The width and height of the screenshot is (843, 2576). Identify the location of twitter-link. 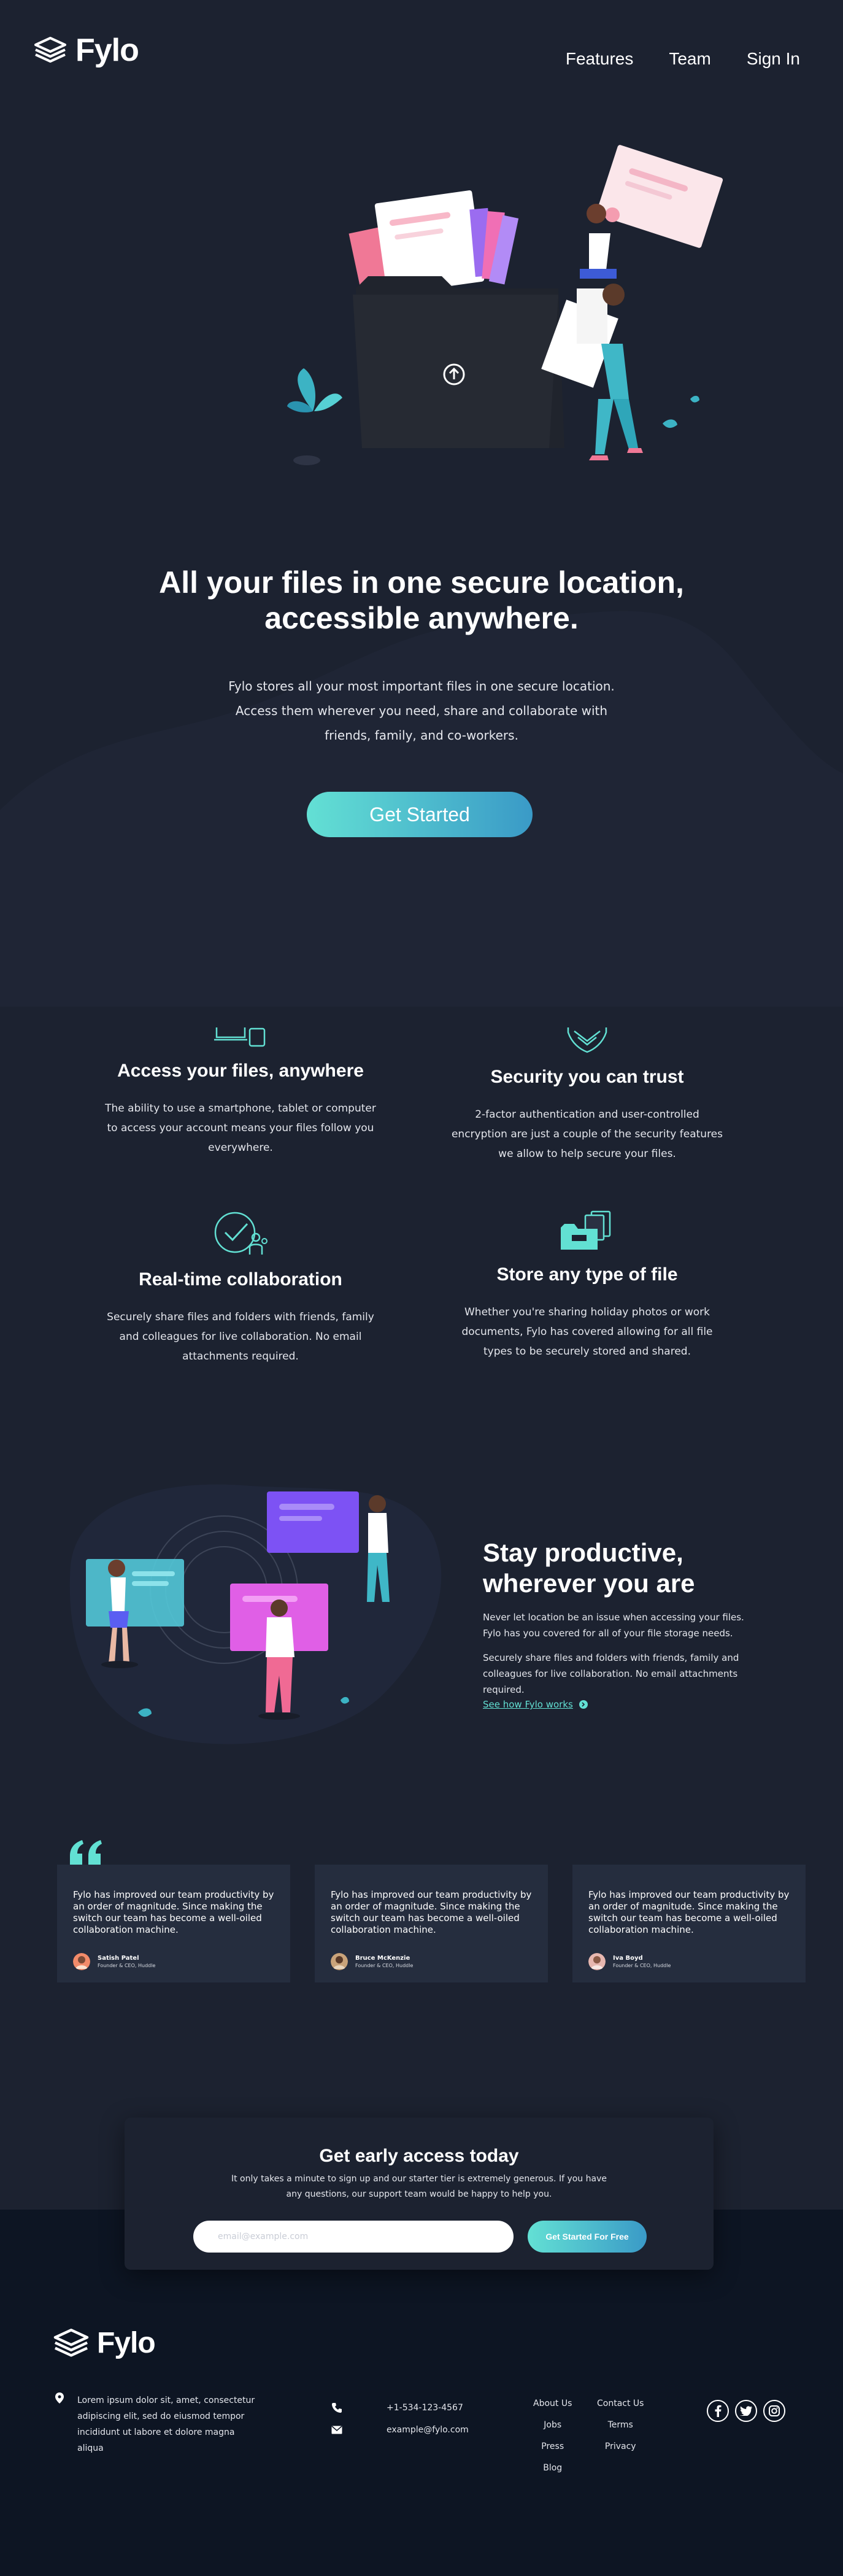
(746, 2411).